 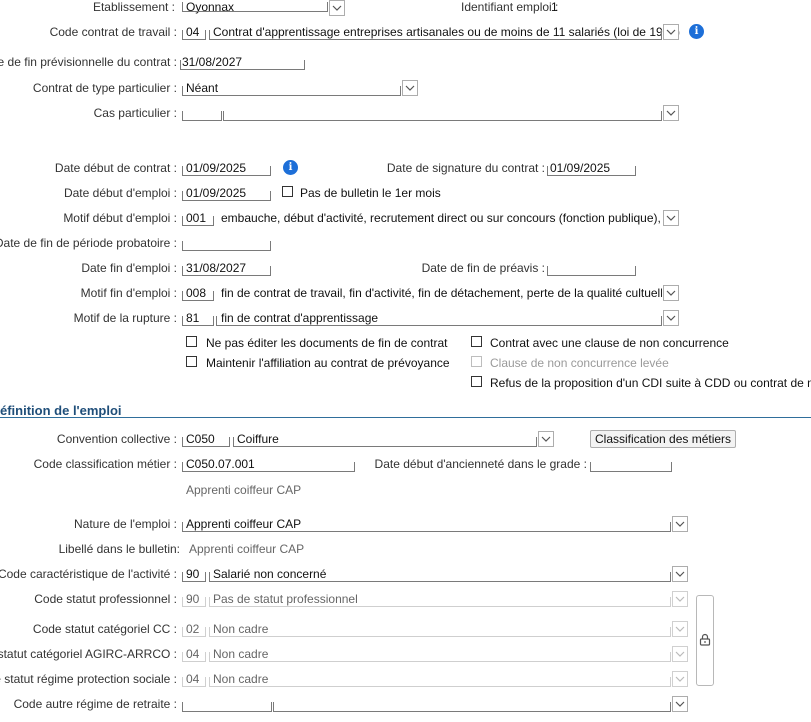 I want to click on cas-particulier-field, so click(x=442, y=116).